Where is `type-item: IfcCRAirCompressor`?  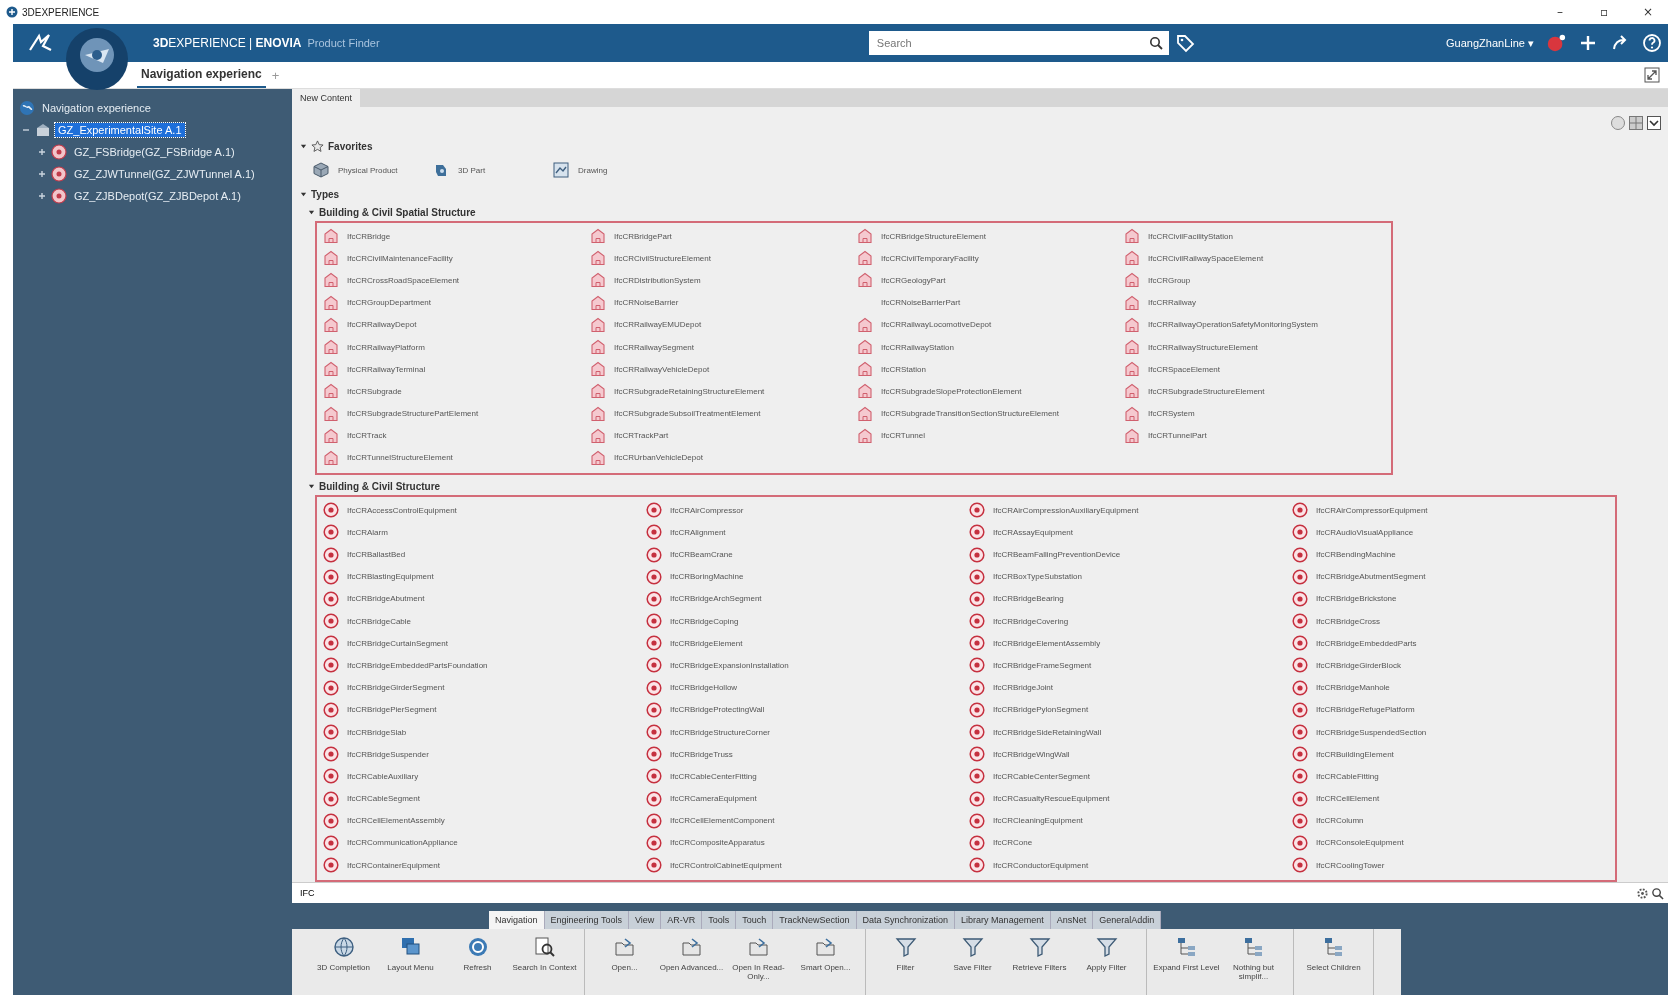
type-item: IfcCRAirCompressor is located at coordinates (707, 510).